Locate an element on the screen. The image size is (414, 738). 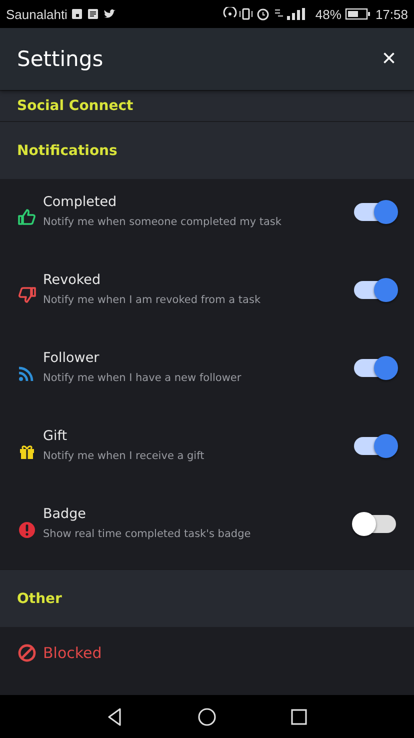
blocked-icon is located at coordinates (27, 653).